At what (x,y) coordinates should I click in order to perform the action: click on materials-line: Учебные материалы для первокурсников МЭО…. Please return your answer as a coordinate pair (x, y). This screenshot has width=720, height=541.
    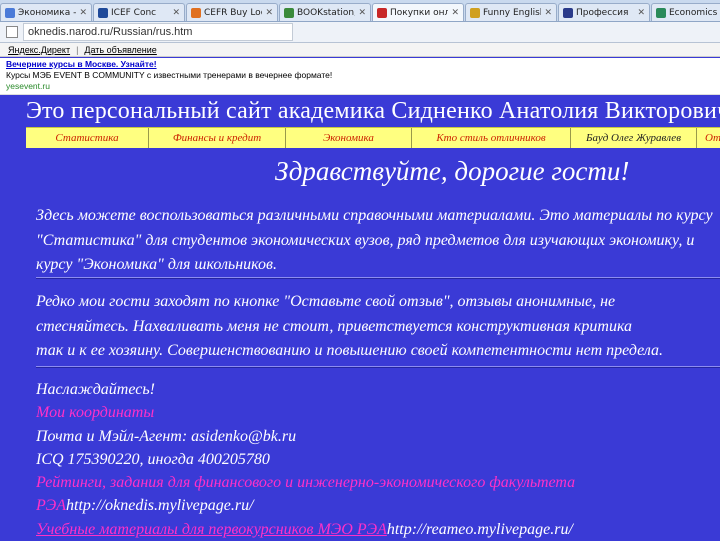
    Looking at the image, I should click on (378, 529).